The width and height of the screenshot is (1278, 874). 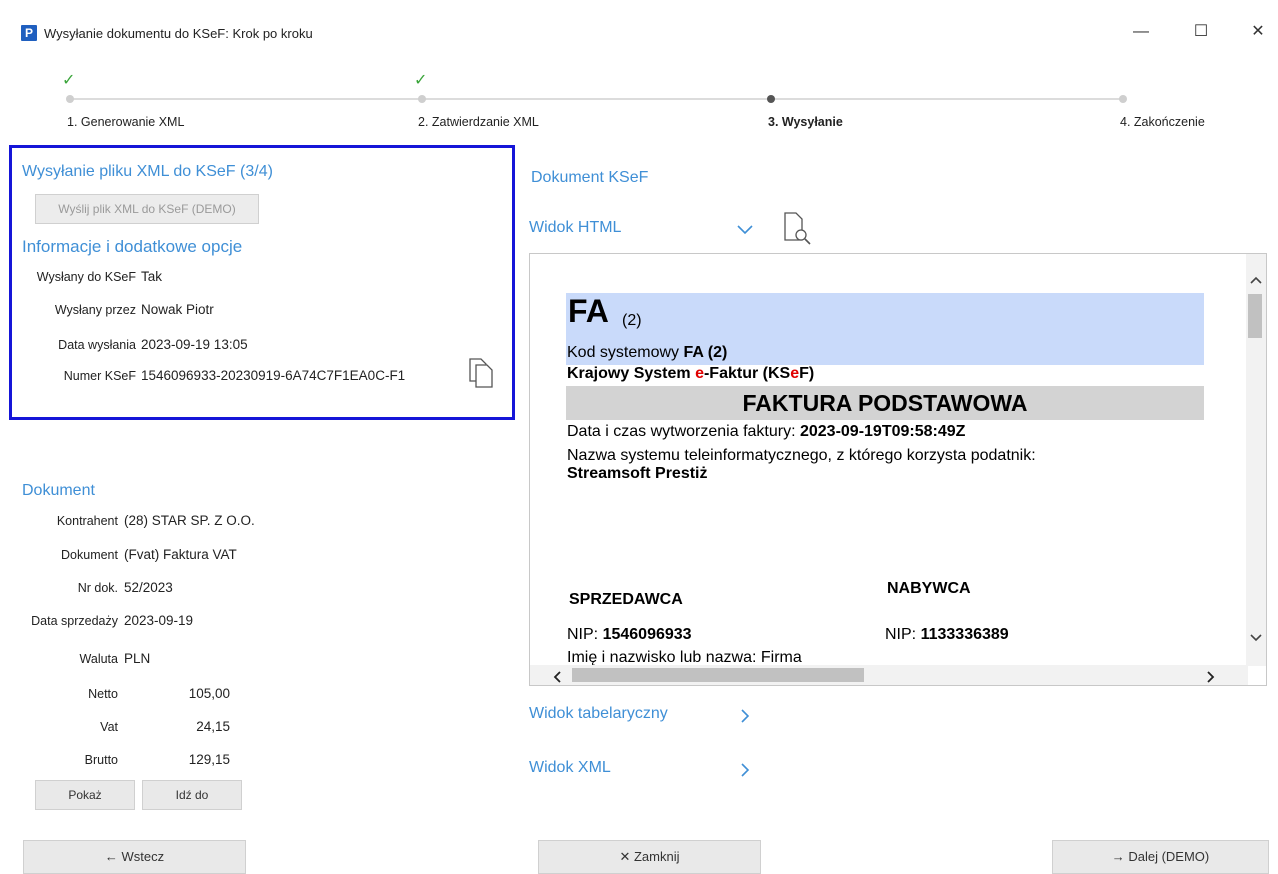 What do you see at coordinates (1256, 460) in the screenshot?
I see `vertical-scrollbar` at bounding box center [1256, 460].